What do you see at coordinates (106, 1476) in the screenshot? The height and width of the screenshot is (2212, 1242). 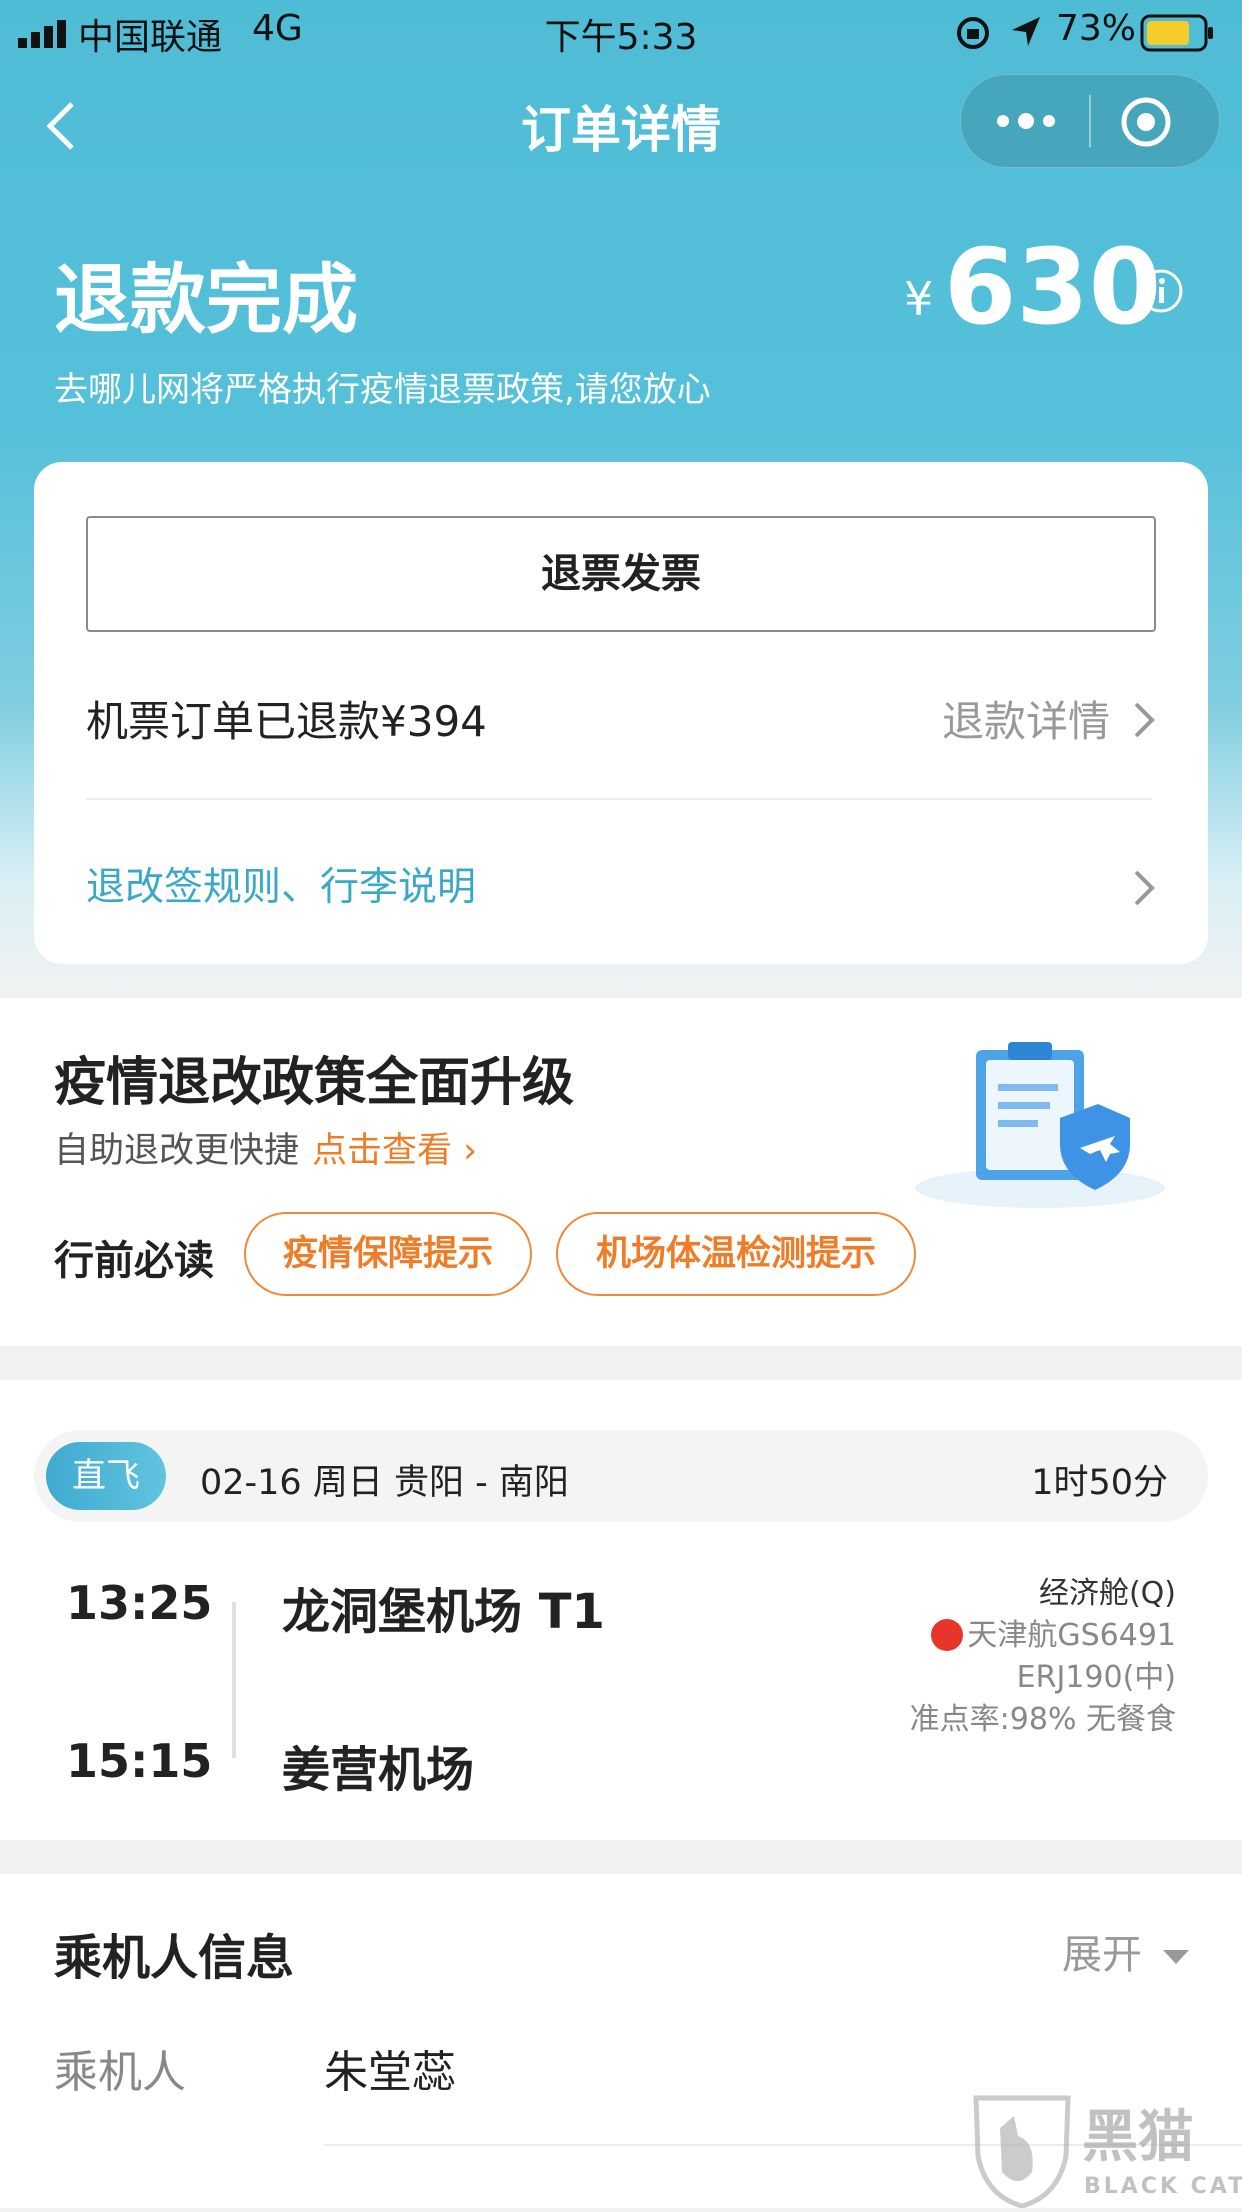 I see `direct-flight-badge: 直飞` at bounding box center [106, 1476].